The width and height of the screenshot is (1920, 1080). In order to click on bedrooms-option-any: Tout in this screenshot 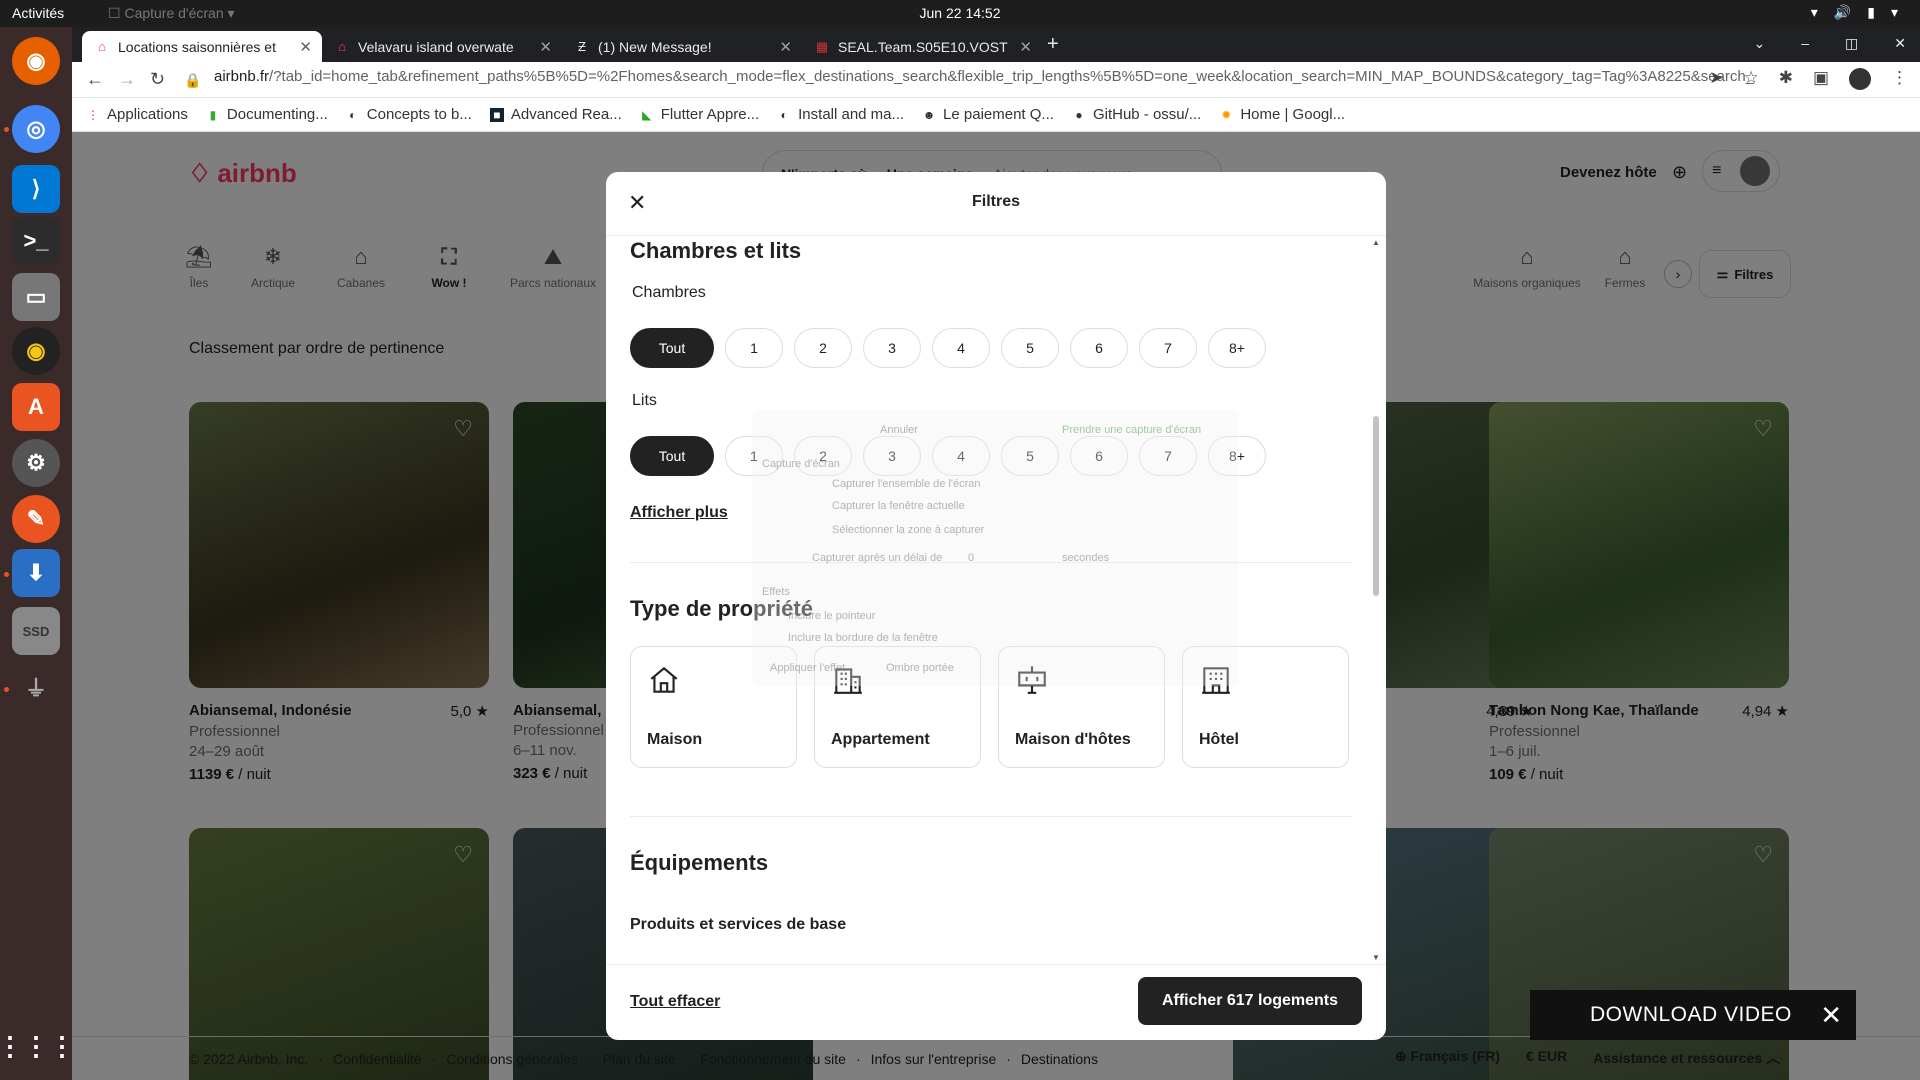, I will do `click(672, 348)`.